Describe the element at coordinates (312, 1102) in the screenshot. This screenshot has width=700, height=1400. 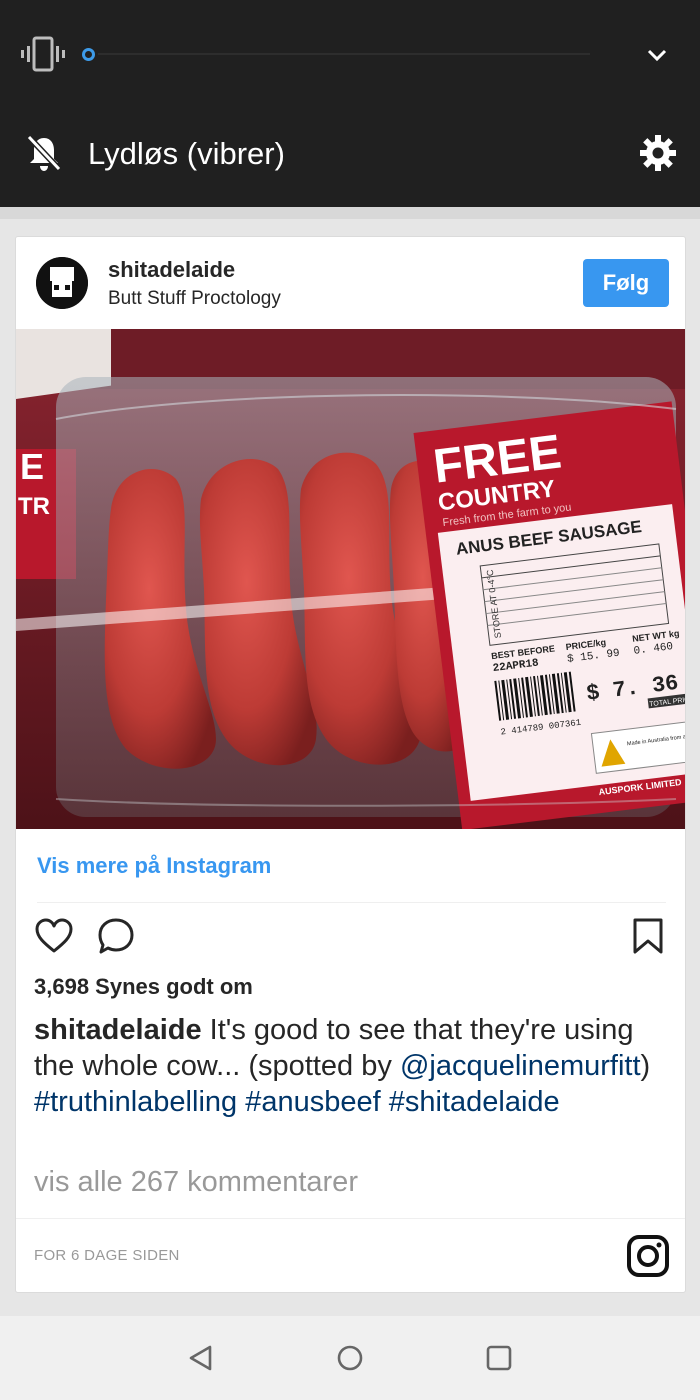
I see `hashtag-anusbeef: #anusbeef` at that location.